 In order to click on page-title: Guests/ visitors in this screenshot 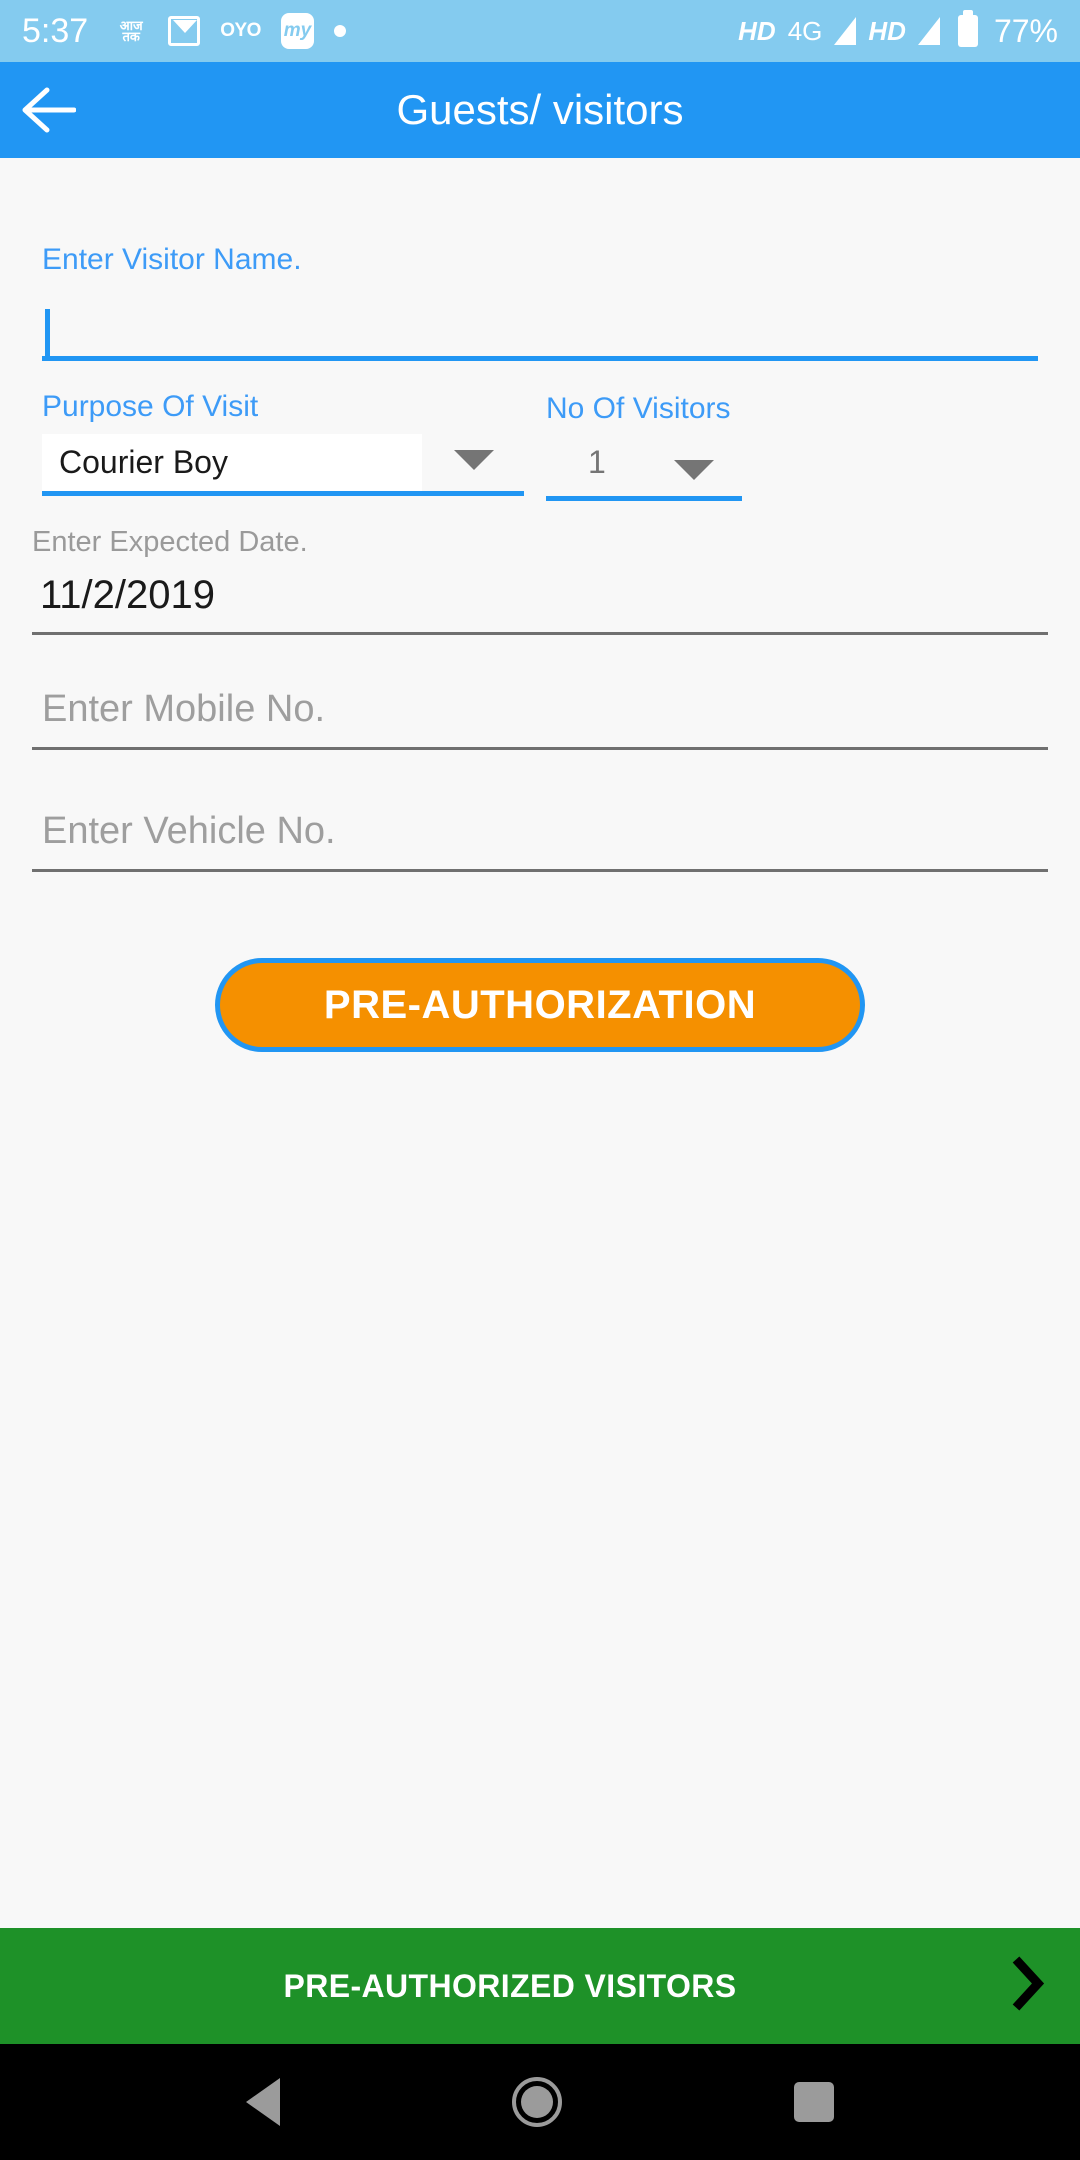, I will do `click(540, 109)`.